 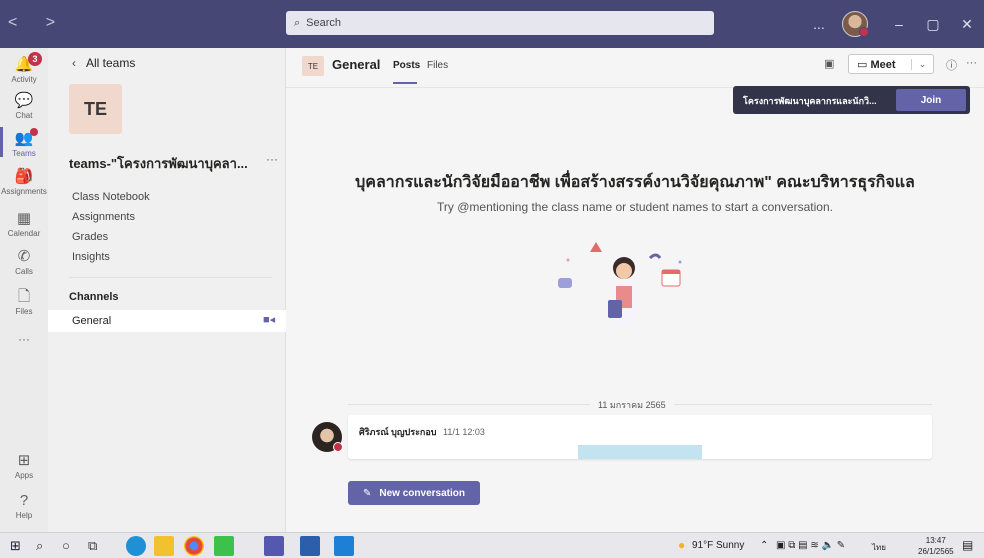 I want to click on search-placeholder: Search, so click(x=324, y=23).